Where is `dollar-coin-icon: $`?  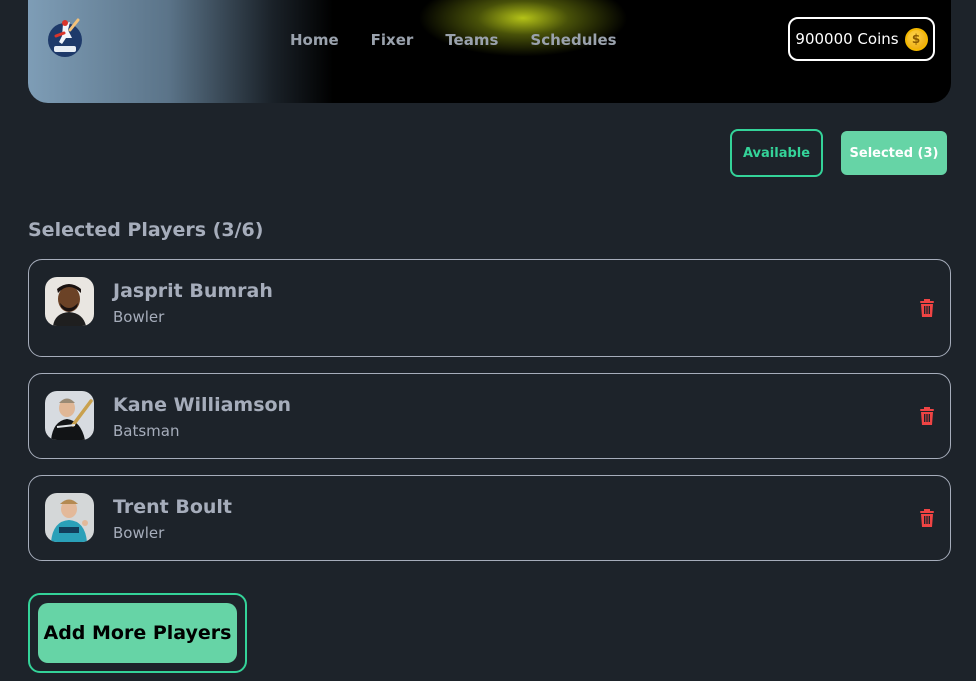
dollar-coin-icon: $ is located at coordinates (916, 39).